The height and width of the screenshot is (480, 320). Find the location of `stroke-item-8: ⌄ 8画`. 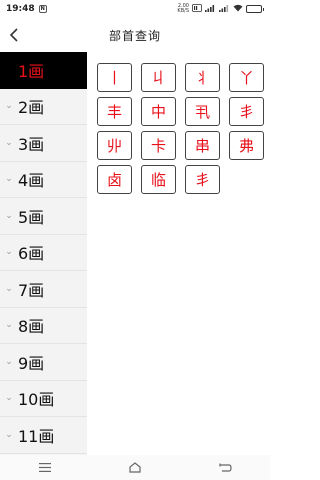

stroke-item-8: ⌄ 8画 is located at coordinates (43, 326).